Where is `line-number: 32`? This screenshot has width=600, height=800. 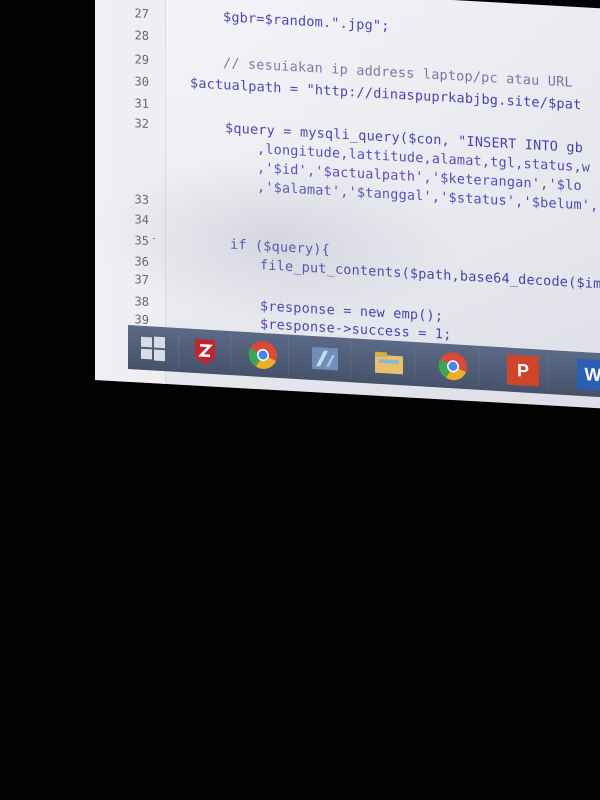 line-number: 32 is located at coordinates (141, 124).